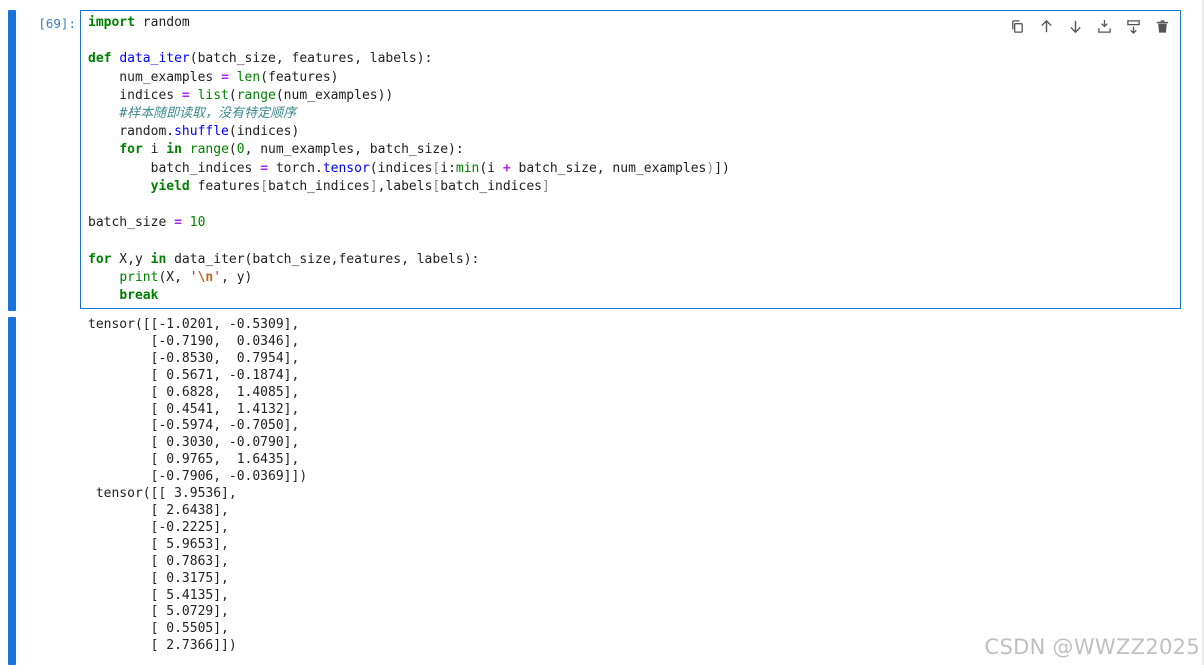 The image size is (1204, 665). I want to click on insert-cell-above-button, so click(1104, 26).